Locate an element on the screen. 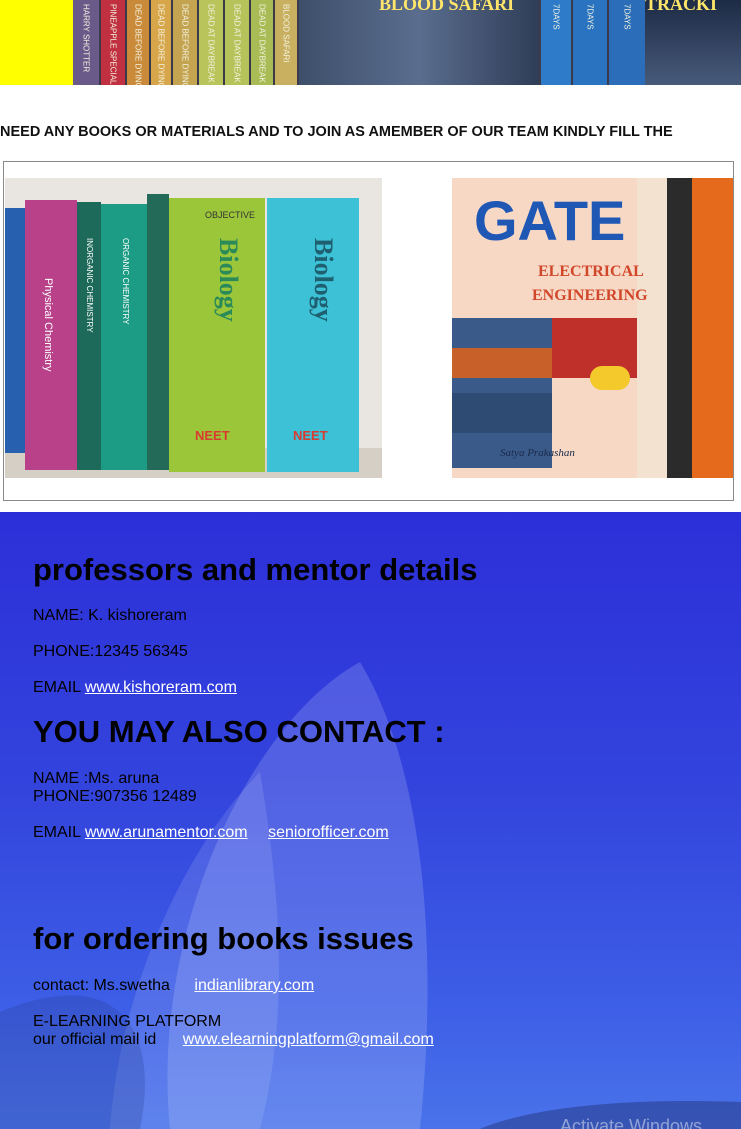 The height and width of the screenshot is (1129, 741). book-brand-left: OBJECTIVE is located at coordinates (230, 215).